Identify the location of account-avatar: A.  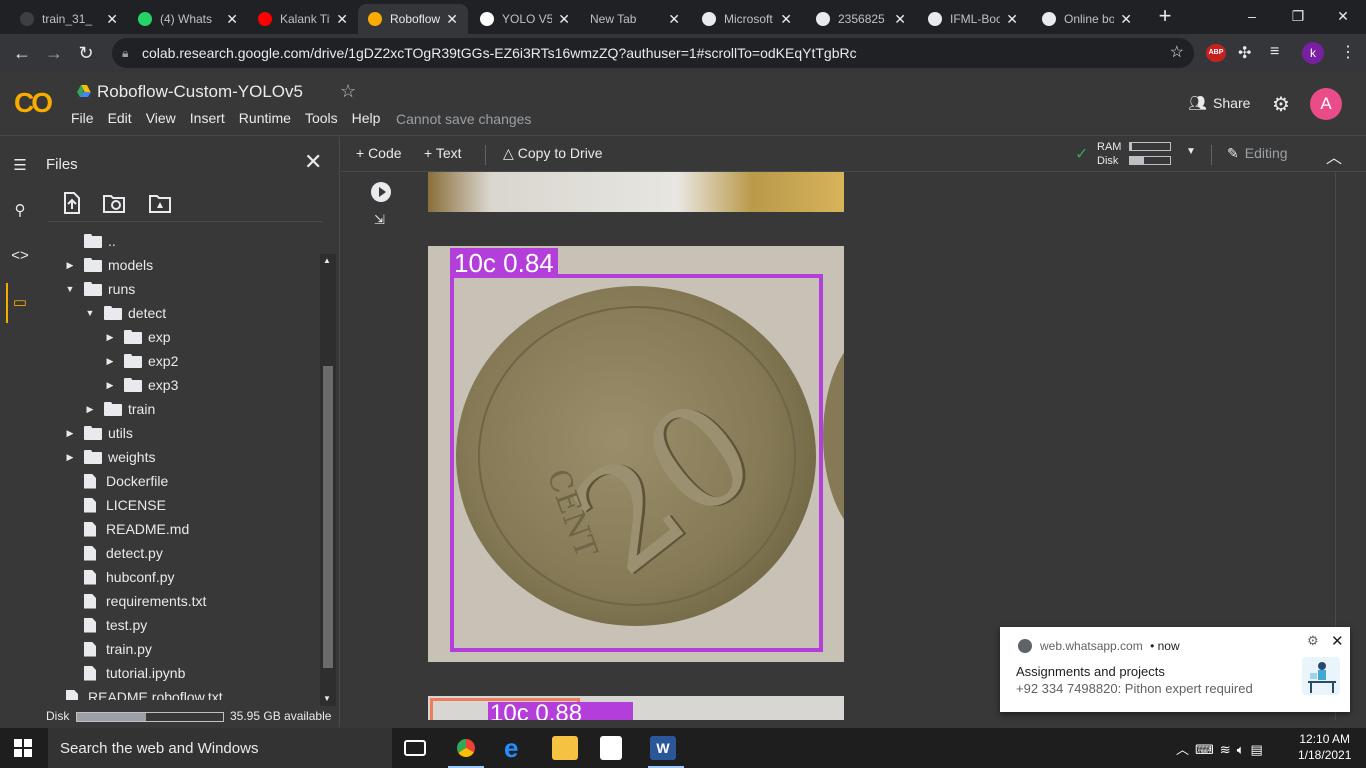
(1326, 104).